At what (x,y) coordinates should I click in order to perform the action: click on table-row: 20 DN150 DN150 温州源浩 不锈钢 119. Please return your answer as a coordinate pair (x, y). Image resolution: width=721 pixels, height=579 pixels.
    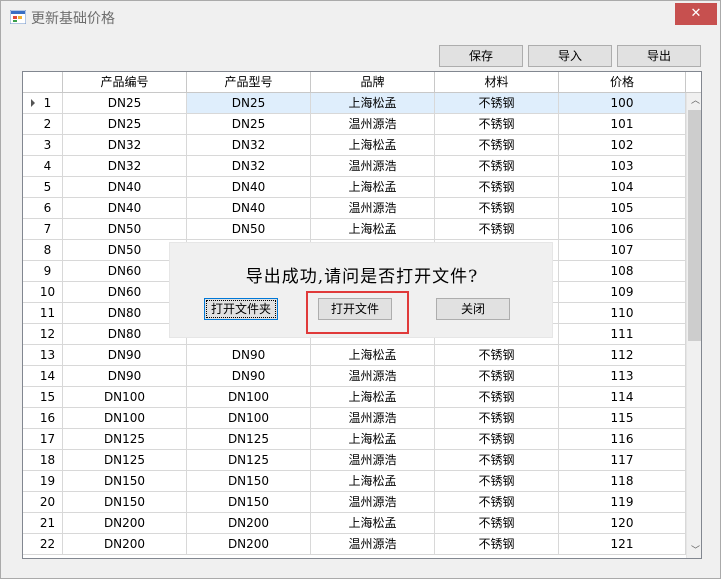
    Looking at the image, I should click on (354, 502).